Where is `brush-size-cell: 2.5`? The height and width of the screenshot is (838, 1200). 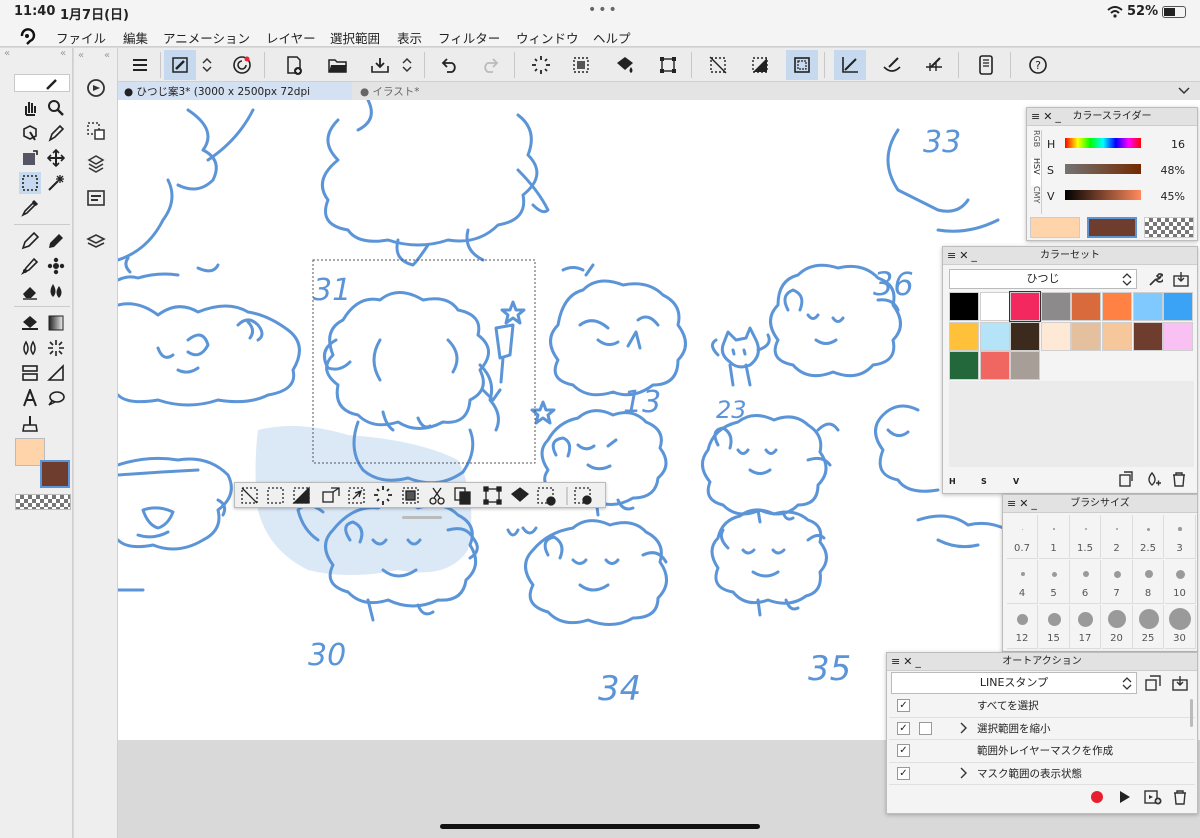 brush-size-cell: 2.5 is located at coordinates (1148, 537).